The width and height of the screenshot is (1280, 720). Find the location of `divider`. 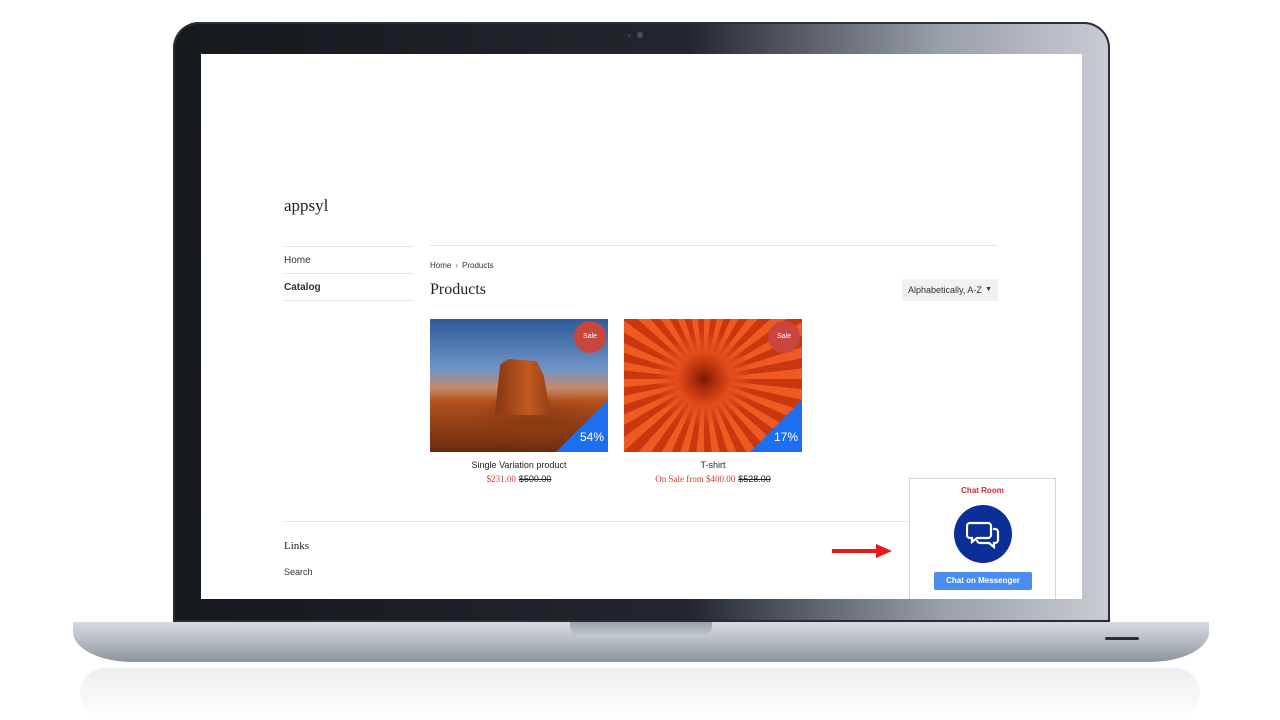

divider is located at coordinates (714, 245).